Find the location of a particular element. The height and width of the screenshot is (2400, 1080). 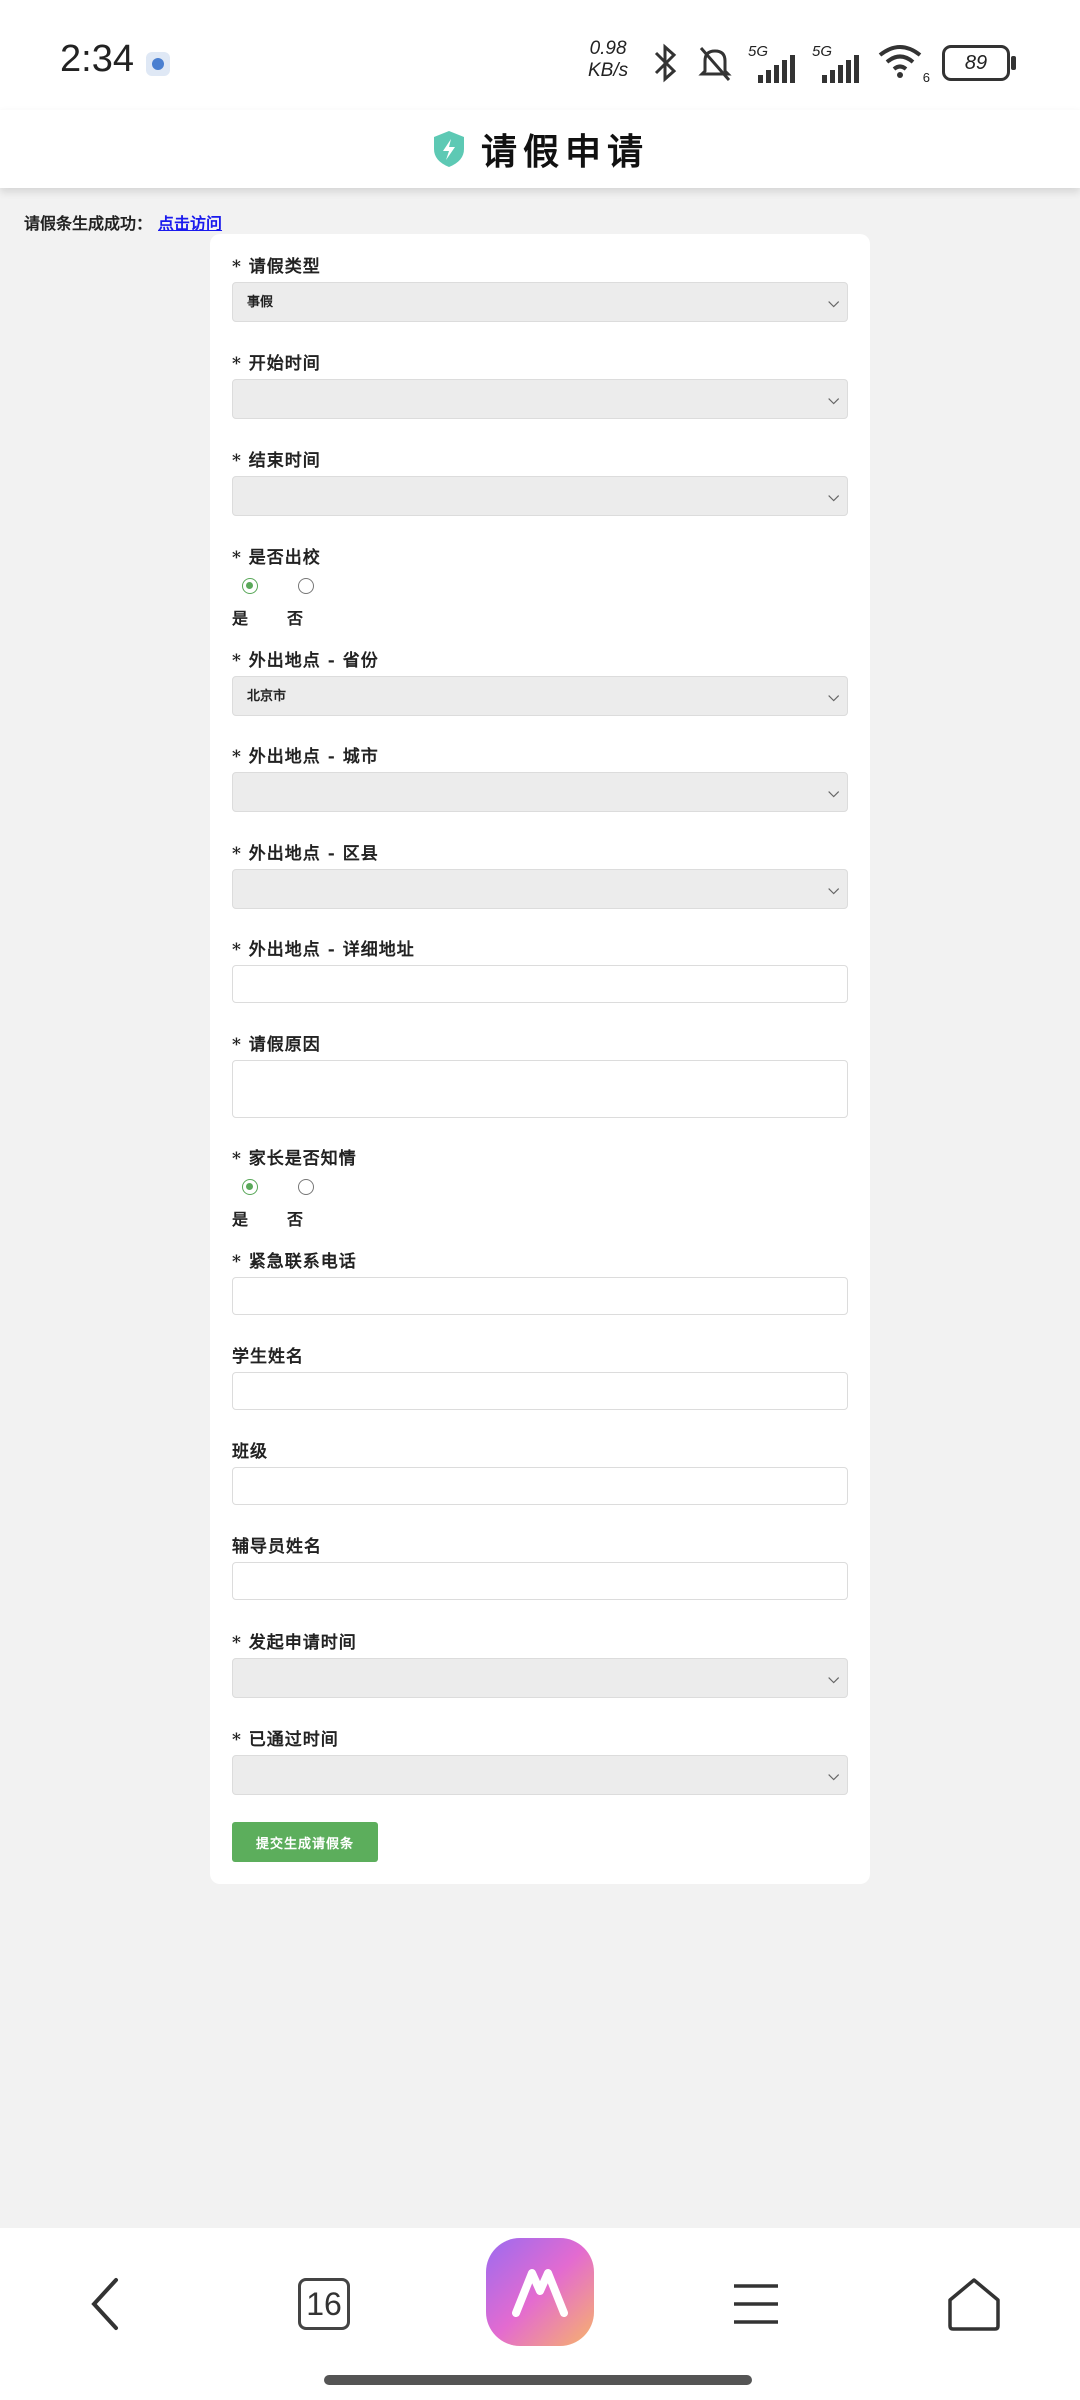

leave-type-select: 事假 ⌵ is located at coordinates (540, 302).